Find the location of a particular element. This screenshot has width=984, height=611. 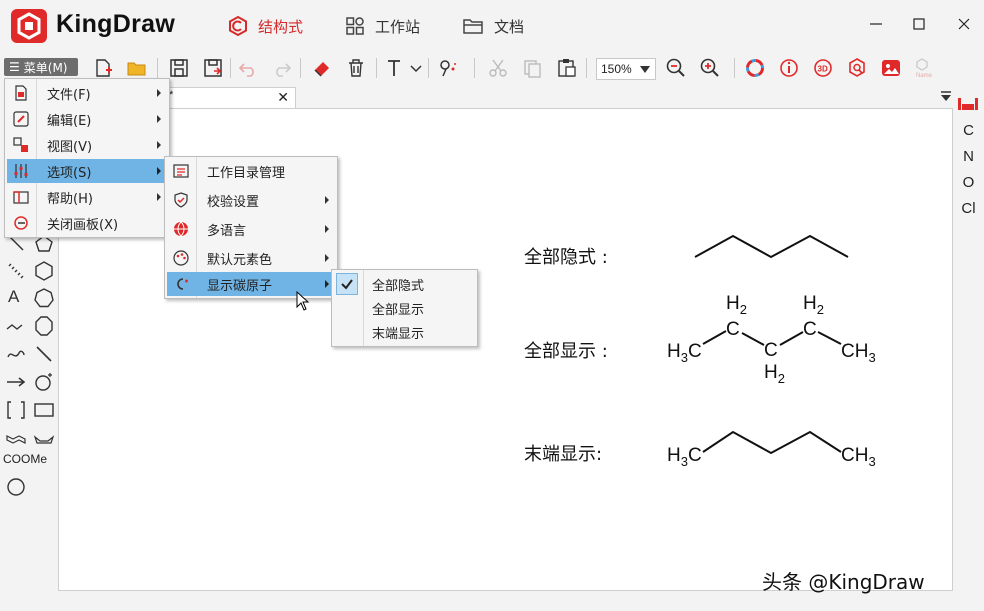

menu-item-all-implicit: 全部隐式 is located at coordinates (404, 284).